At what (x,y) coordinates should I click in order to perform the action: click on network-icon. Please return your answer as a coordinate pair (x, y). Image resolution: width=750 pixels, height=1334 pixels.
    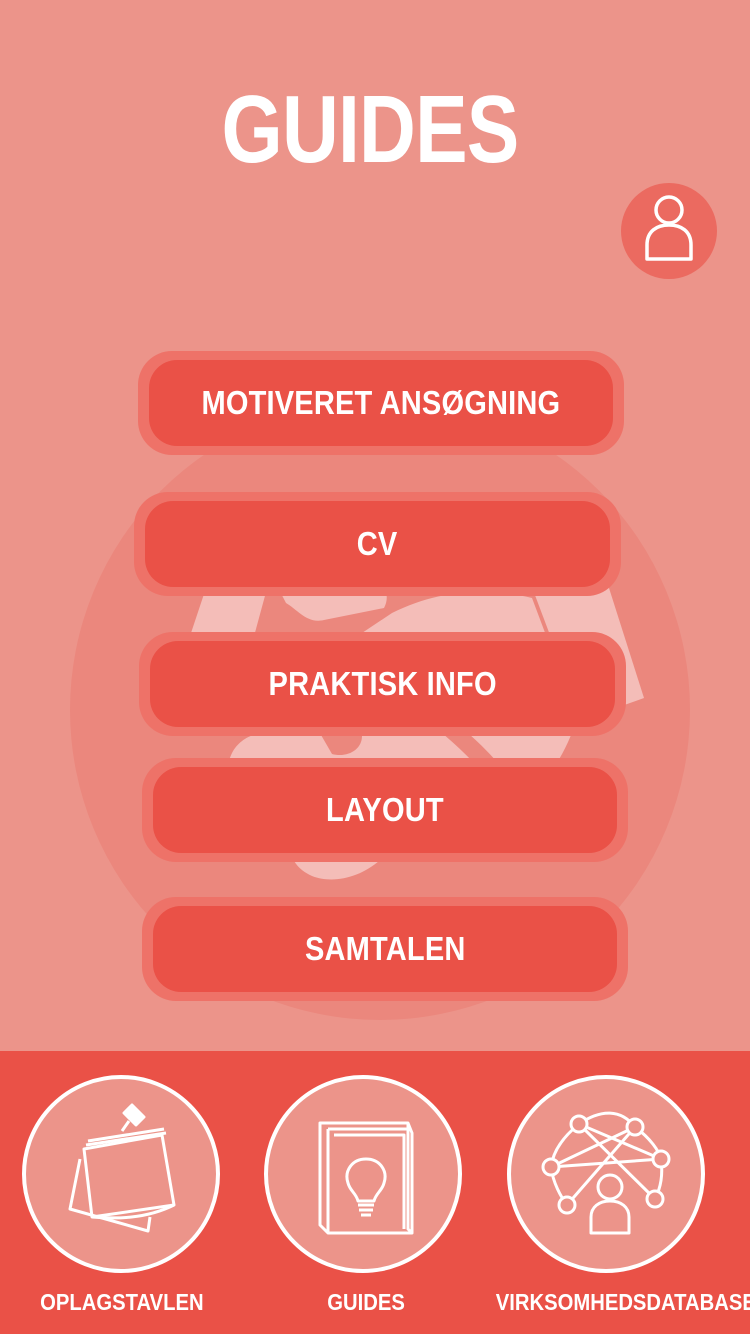
    Looking at the image, I should click on (606, 1173).